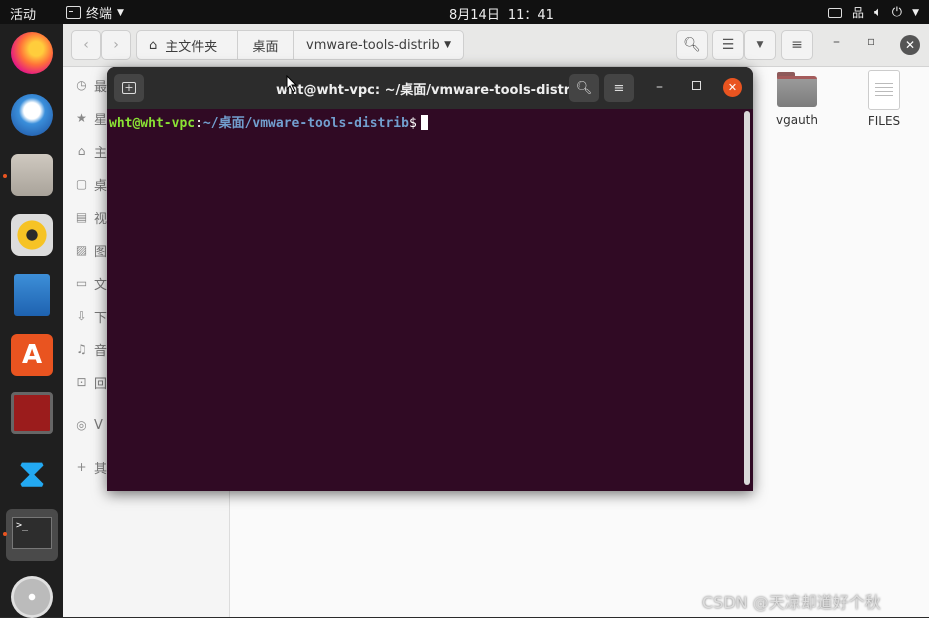 This screenshot has height=618, width=929. What do you see at coordinates (81, 381) in the screenshot?
I see `trash-icon: ⊡` at bounding box center [81, 381].